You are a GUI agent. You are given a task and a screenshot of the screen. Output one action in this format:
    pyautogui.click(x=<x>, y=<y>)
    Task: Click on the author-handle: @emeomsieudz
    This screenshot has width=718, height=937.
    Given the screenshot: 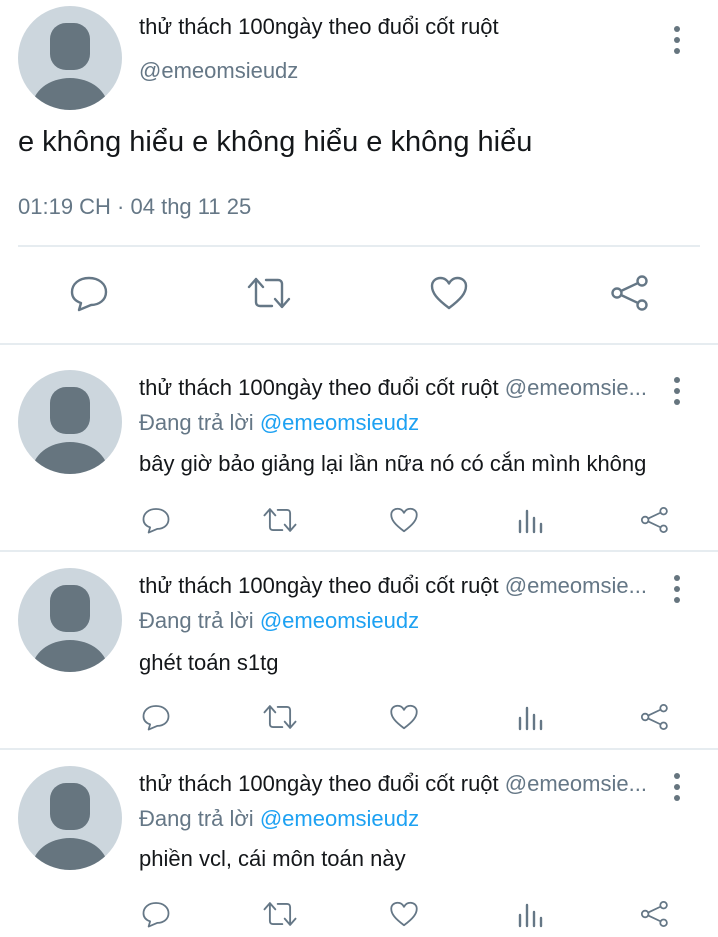 What is the action you would take?
    pyautogui.click(x=218, y=71)
    